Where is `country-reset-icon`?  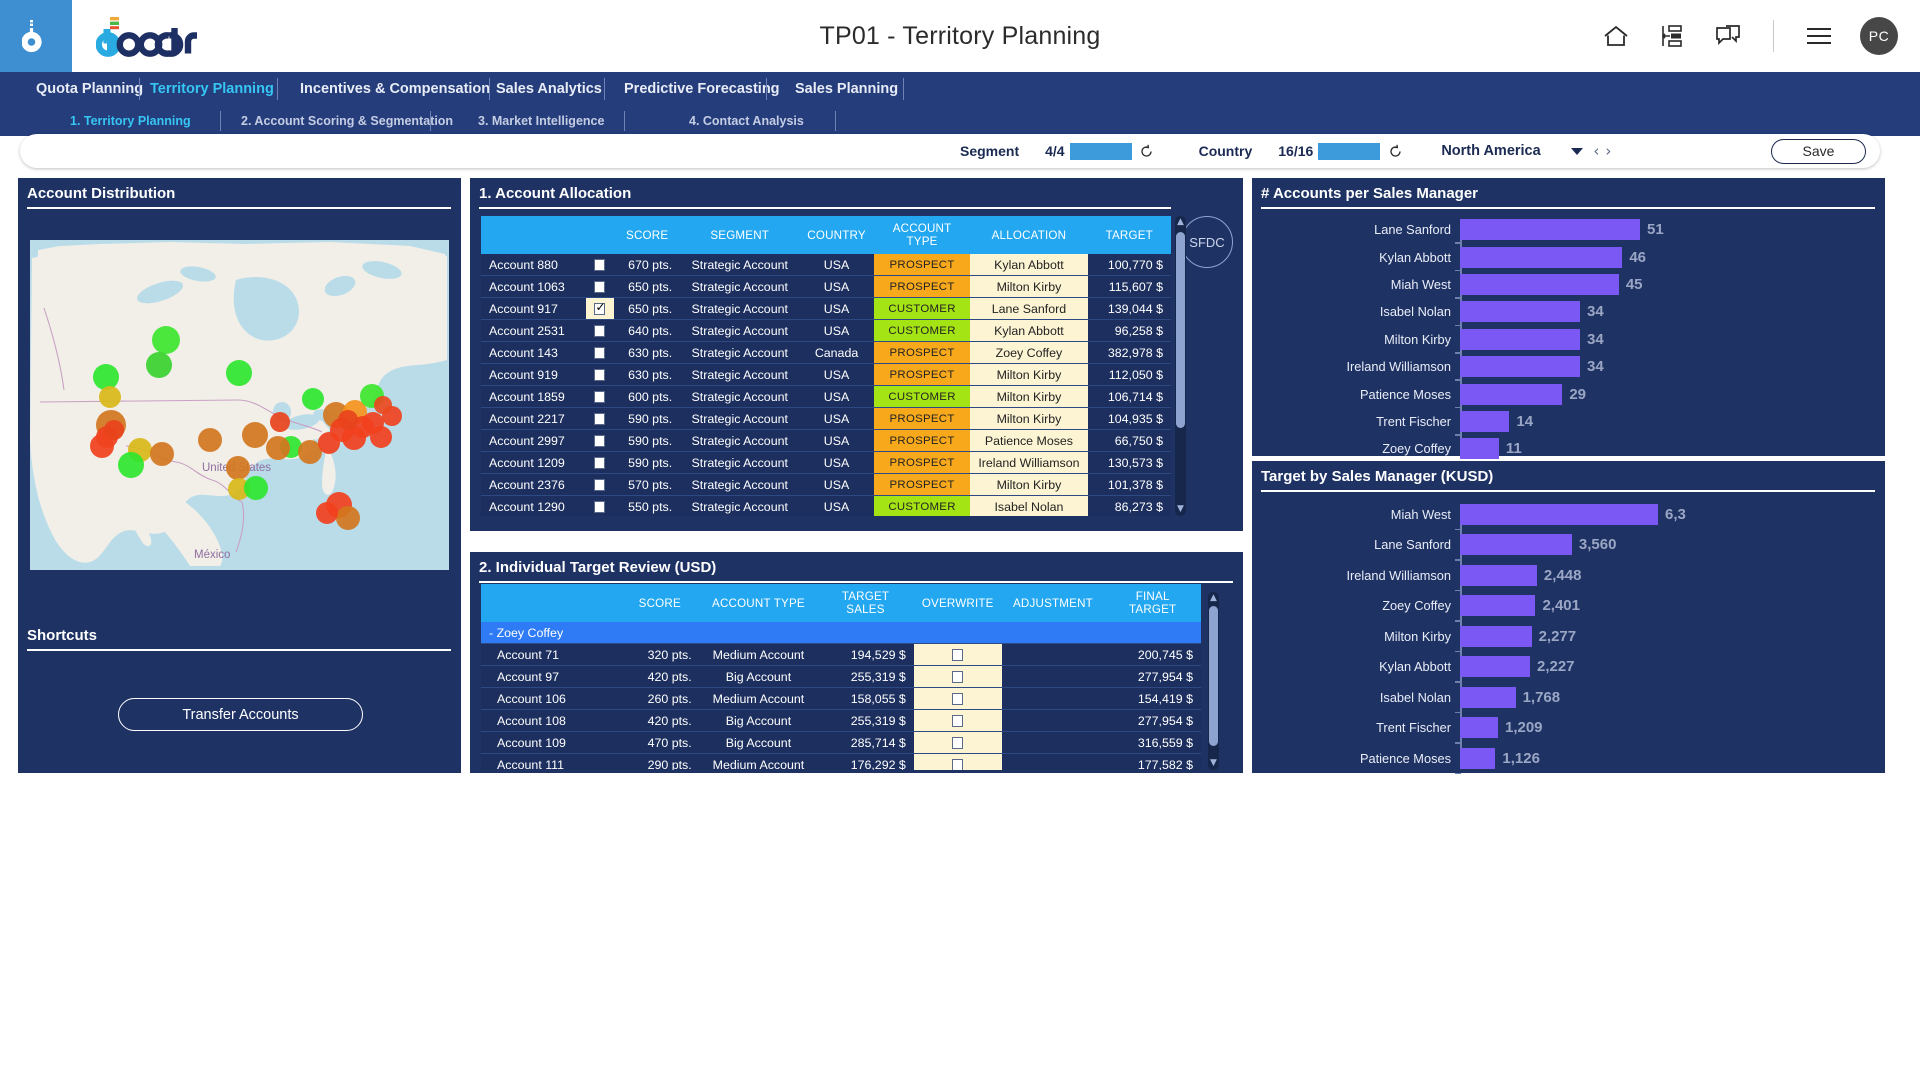 country-reset-icon is located at coordinates (1395, 151).